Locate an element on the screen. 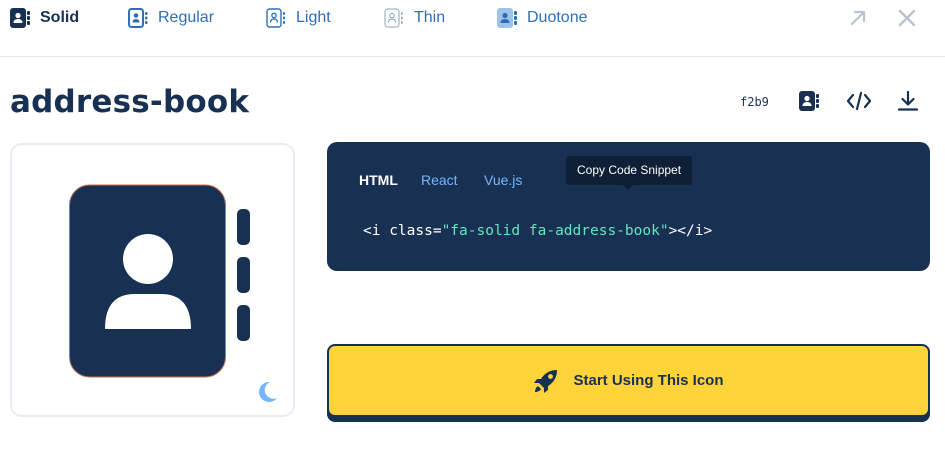 This screenshot has width=945, height=449. code-snippet: <i class="fa-solid fa-address-book"></i> is located at coordinates (537, 231).